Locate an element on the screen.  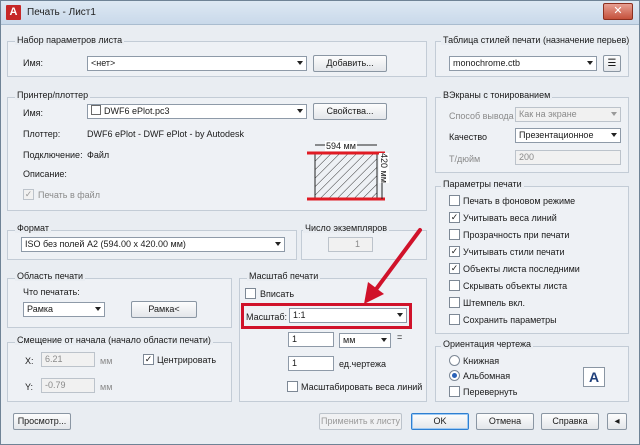
description-label: Описание: is located at coordinates (45, 174).